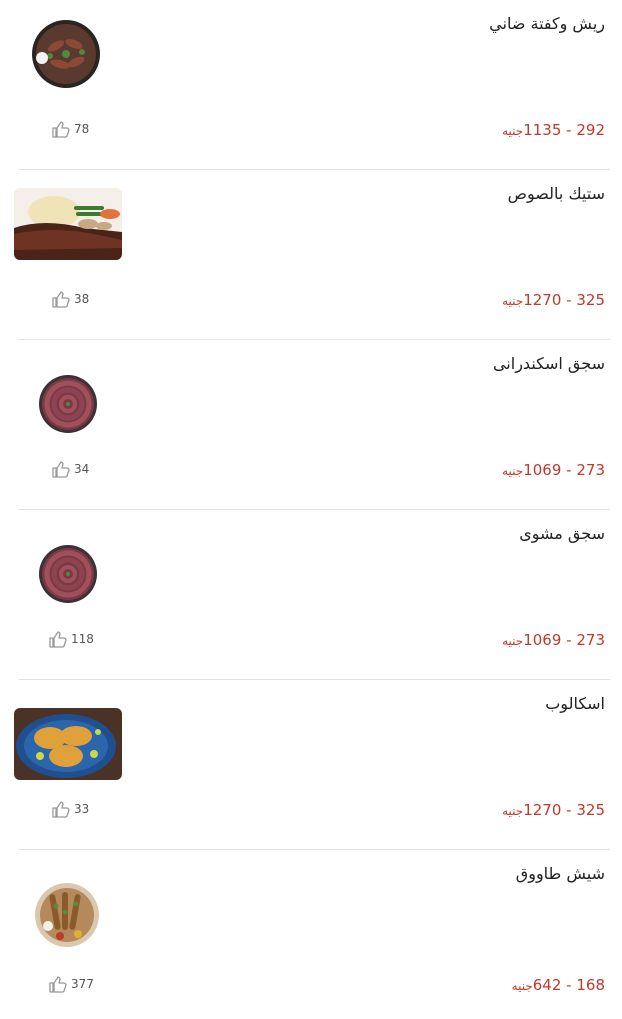  I want to click on like-button: 33, so click(70, 809).